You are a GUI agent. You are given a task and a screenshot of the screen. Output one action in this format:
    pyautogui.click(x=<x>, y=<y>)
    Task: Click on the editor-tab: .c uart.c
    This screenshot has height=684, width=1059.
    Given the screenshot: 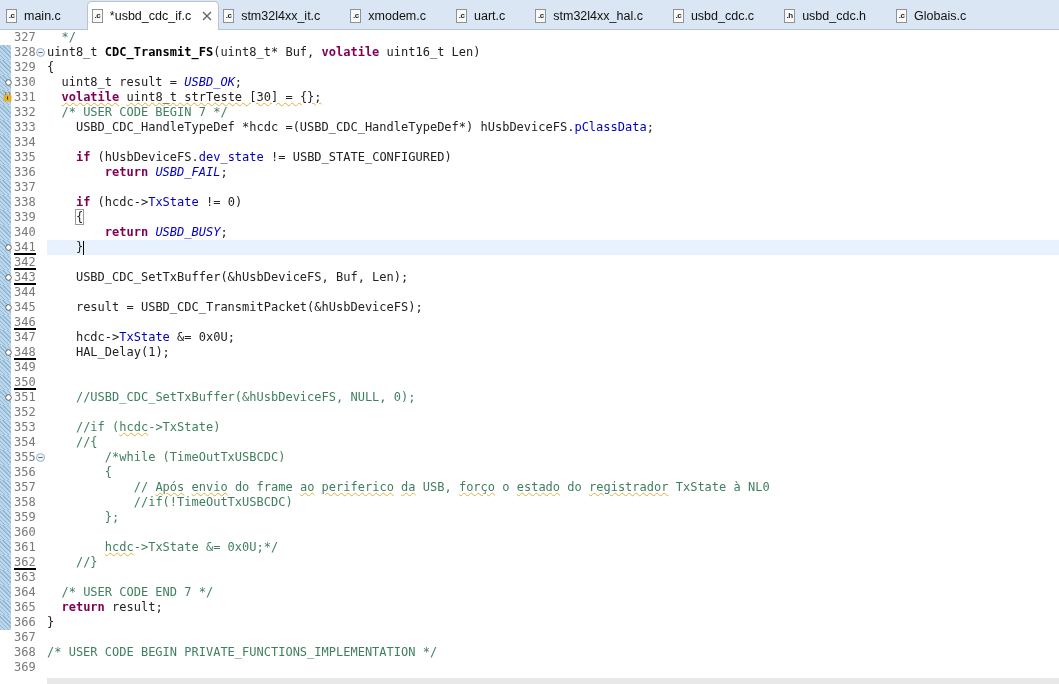 What is the action you would take?
    pyautogui.click(x=492, y=16)
    